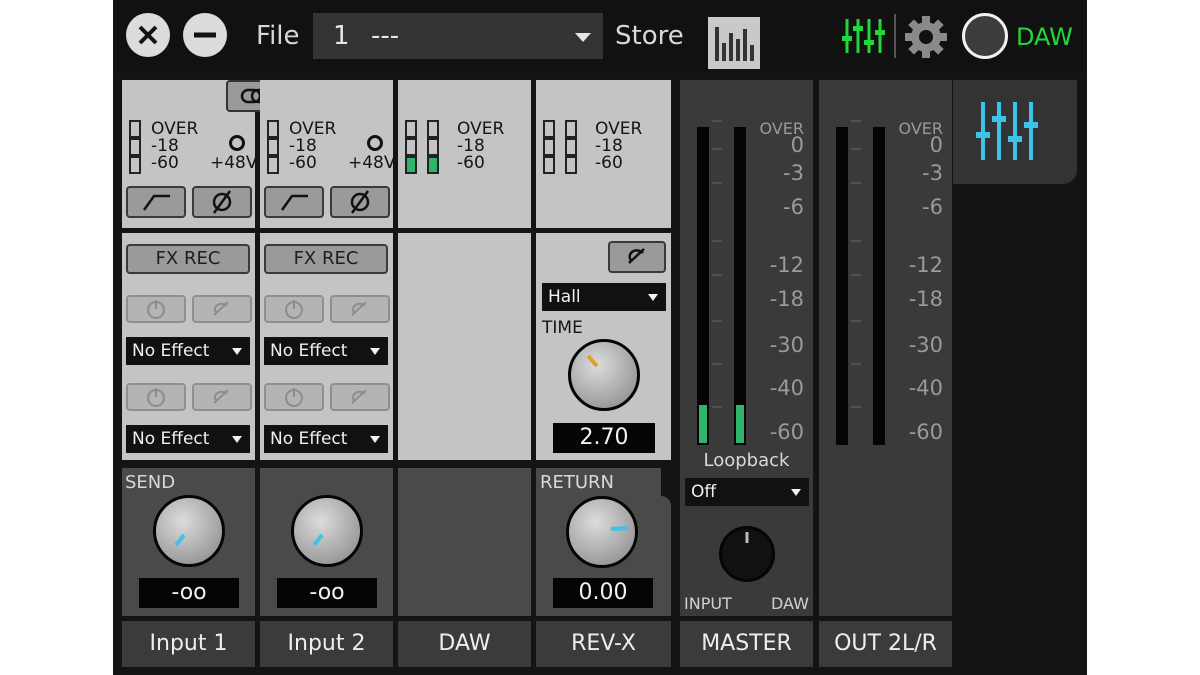 This screenshot has width=1200, height=675. I want to click on channel-label-daw: DAW, so click(464, 644).